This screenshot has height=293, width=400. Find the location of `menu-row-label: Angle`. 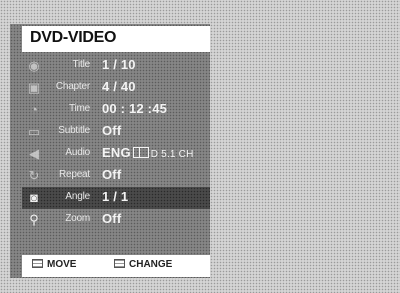

menu-row-label: Angle is located at coordinates (77, 196).